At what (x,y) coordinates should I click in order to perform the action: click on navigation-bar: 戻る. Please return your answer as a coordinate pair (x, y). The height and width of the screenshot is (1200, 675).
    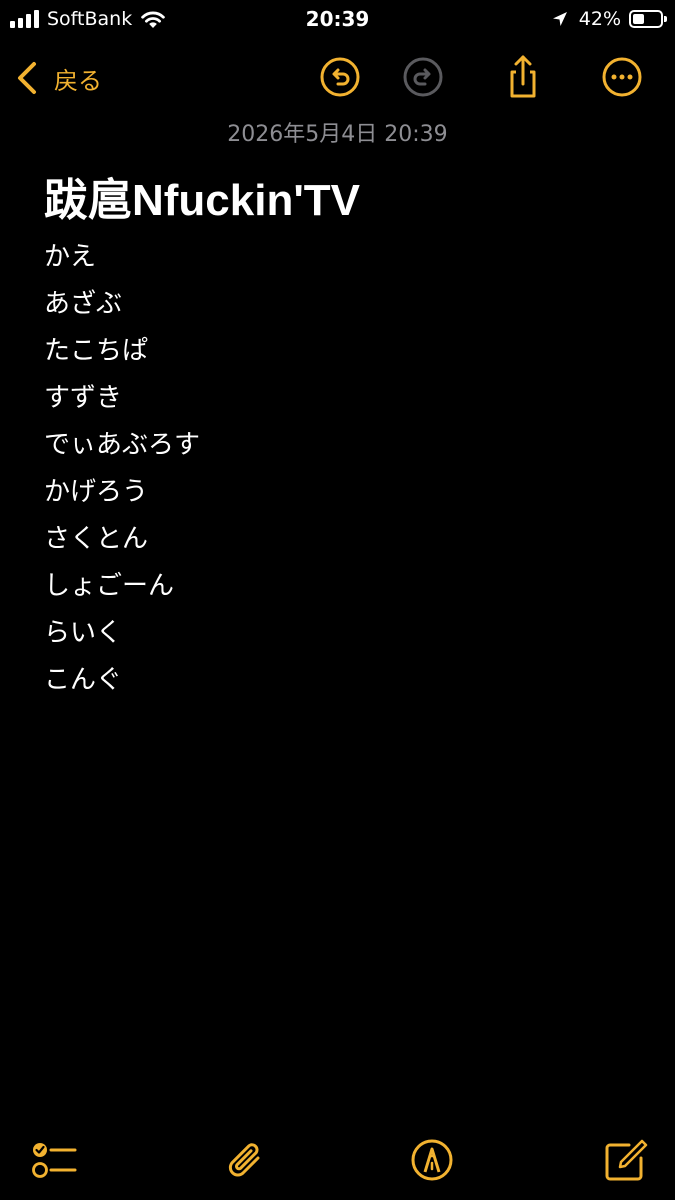
    Looking at the image, I should click on (337, 78).